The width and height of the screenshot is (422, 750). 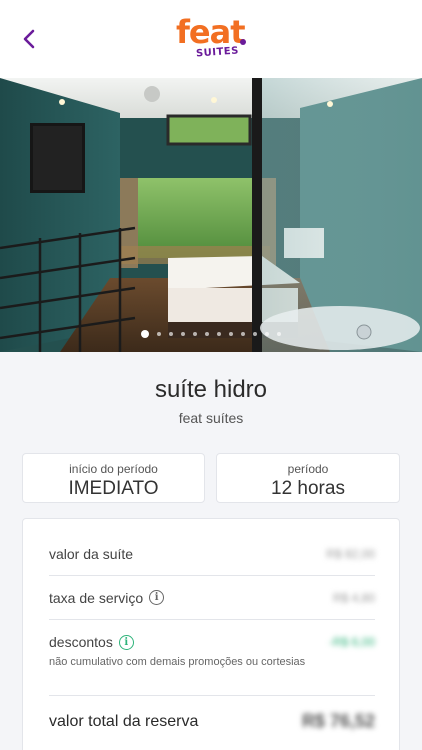 I want to click on hotel-name: feat suítes, so click(x=211, y=418).